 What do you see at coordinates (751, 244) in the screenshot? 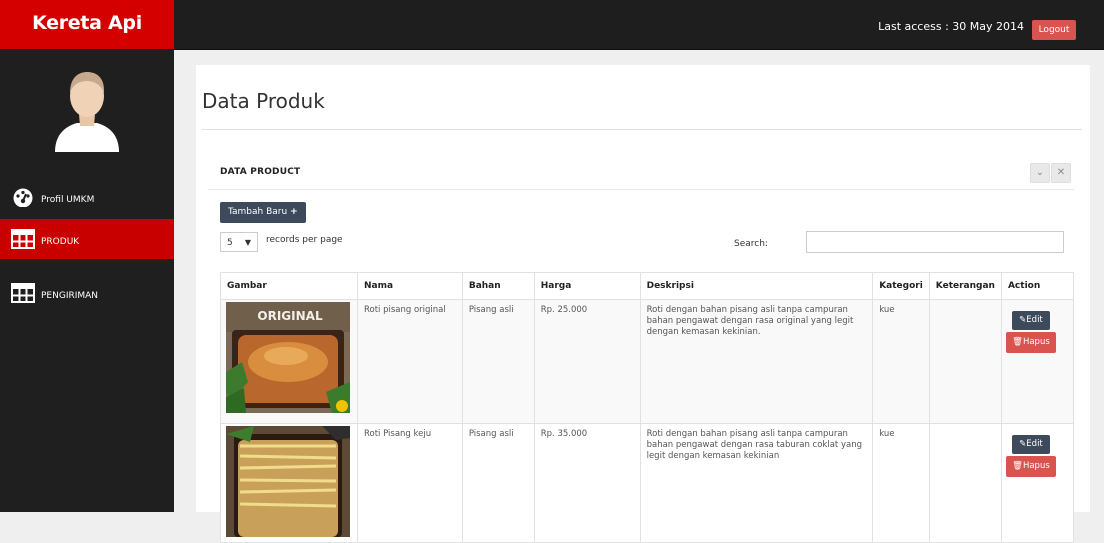
I see `search-label: Search:` at bounding box center [751, 244].